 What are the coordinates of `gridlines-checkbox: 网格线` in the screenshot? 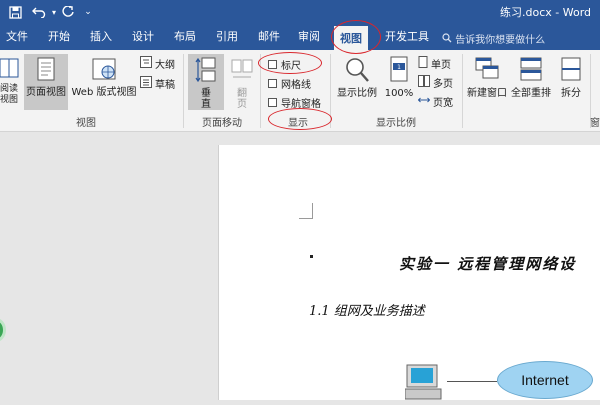 It's located at (289, 83).